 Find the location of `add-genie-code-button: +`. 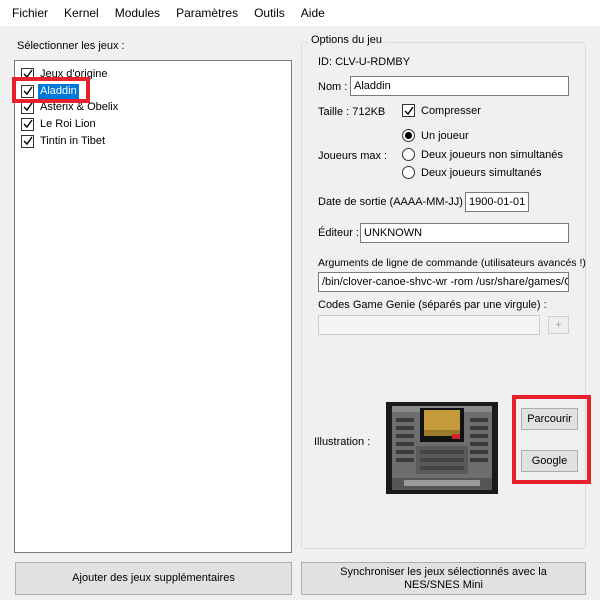

add-genie-code-button: + is located at coordinates (558, 325).